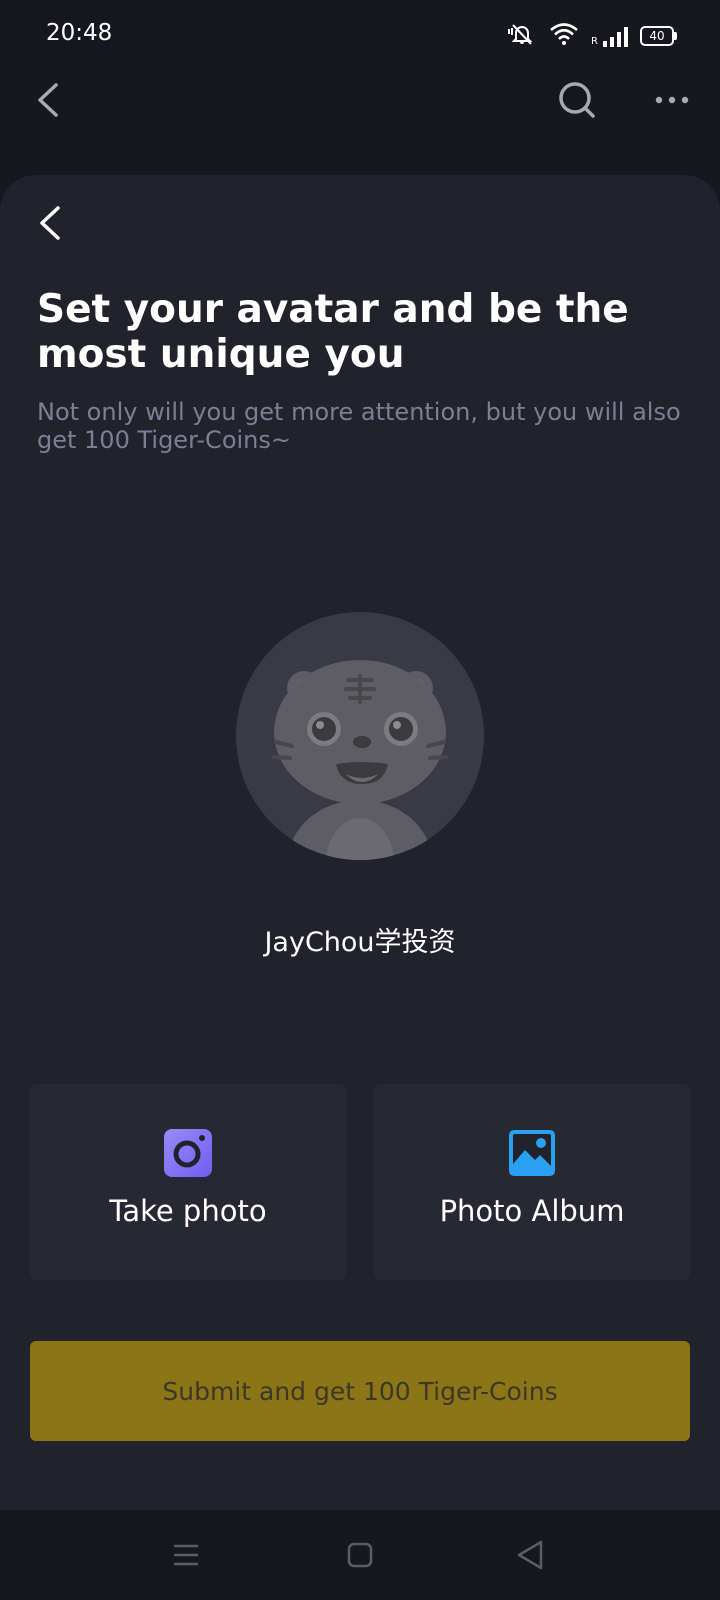  I want to click on back-button, so click(48, 100).